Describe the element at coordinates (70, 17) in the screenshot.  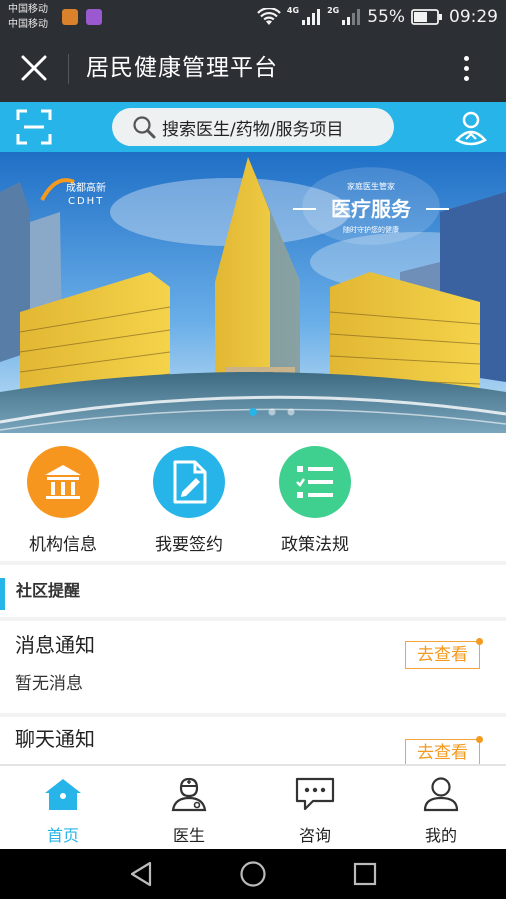
I see `notification-app-icon` at that location.